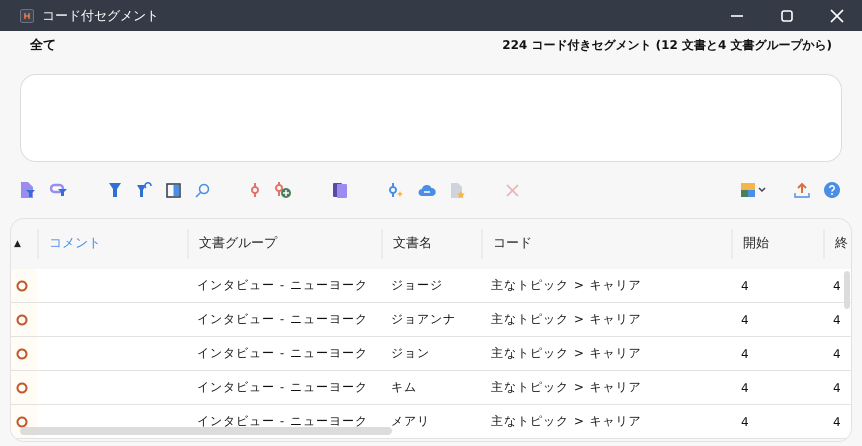 Image resolution: width=862 pixels, height=446 pixels. I want to click on column-header: 文書名, so click(431, 244).